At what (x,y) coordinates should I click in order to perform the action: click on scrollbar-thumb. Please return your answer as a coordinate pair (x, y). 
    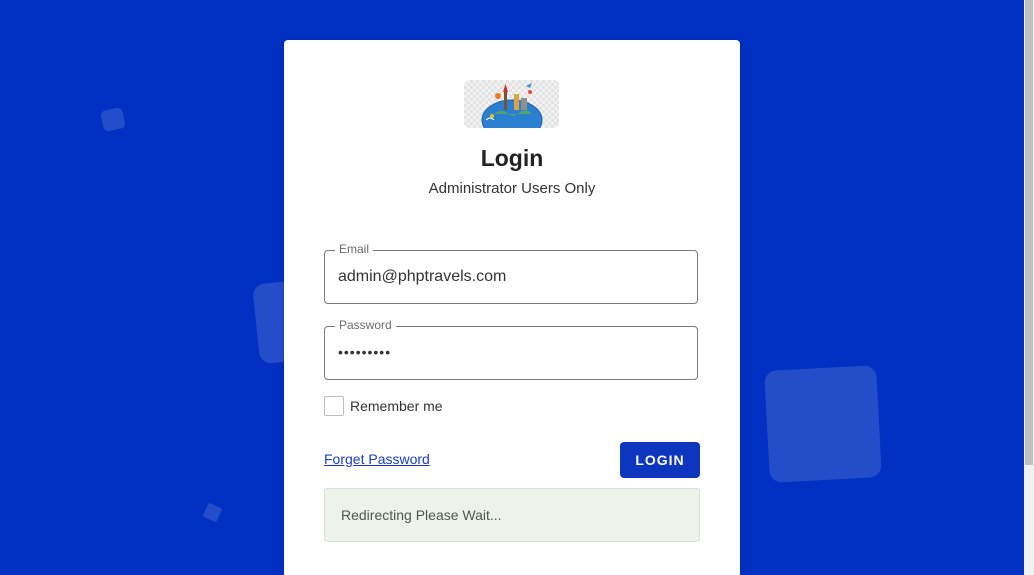
    Looking at the image, I should click on (1029, 232).